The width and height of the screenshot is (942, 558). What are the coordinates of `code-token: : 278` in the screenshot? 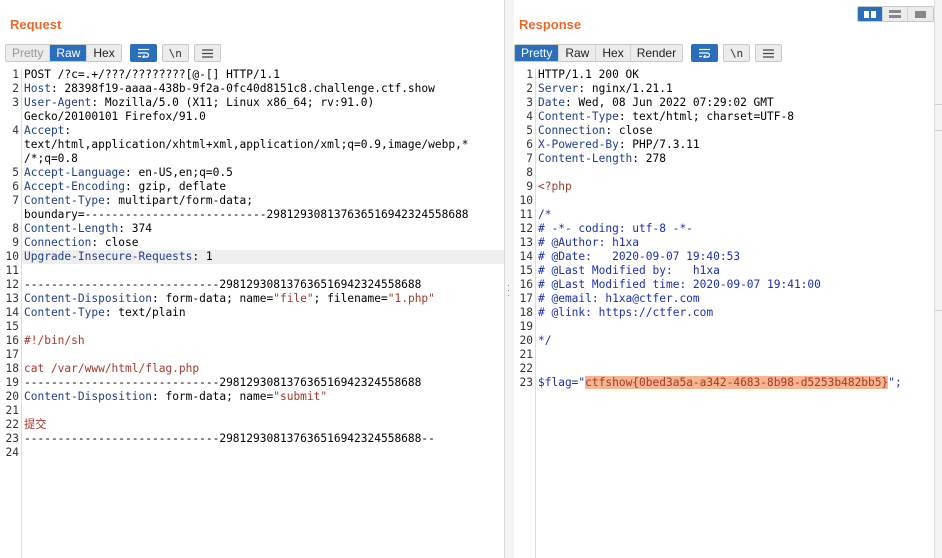 It's located at (649, 158).